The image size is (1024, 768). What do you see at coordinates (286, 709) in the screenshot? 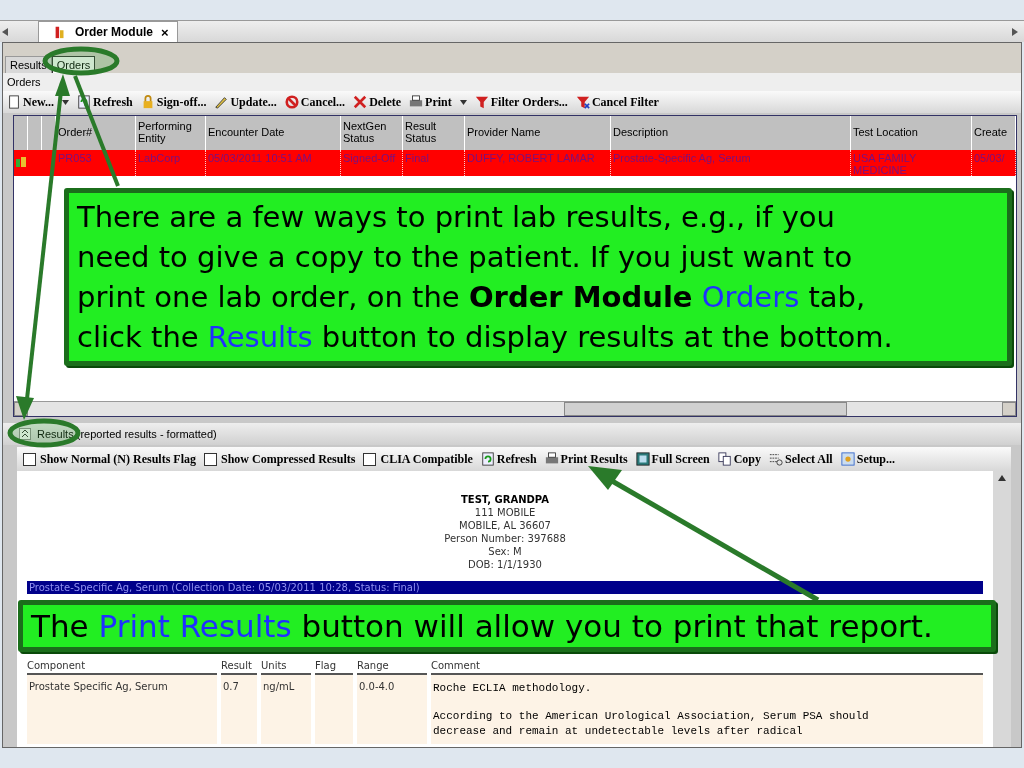
I see `table-cell: ng/mL` at bounding box center [286, 709].